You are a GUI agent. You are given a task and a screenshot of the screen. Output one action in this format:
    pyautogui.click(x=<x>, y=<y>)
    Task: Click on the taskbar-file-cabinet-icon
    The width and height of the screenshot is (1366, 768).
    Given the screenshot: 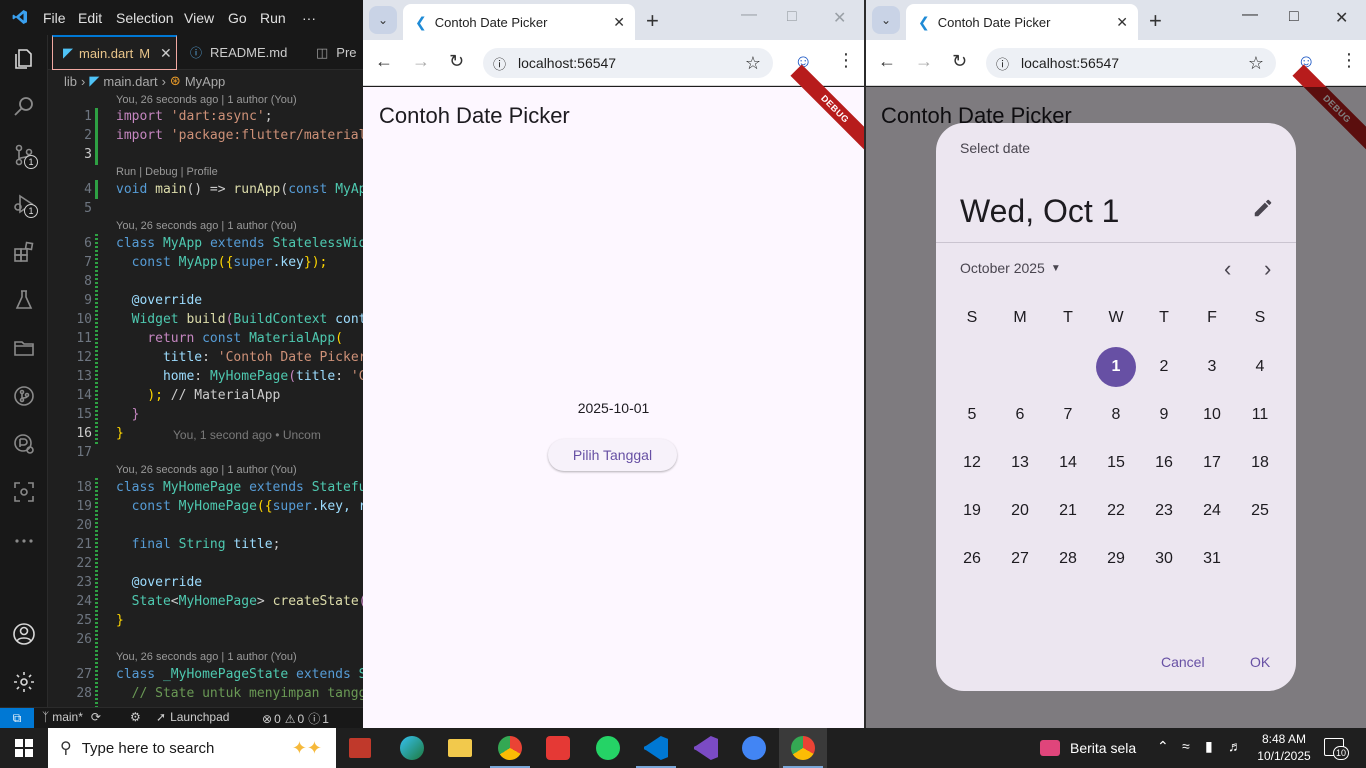 What is the action you would take?
    pyautogui.click(x=360, y=748)
    